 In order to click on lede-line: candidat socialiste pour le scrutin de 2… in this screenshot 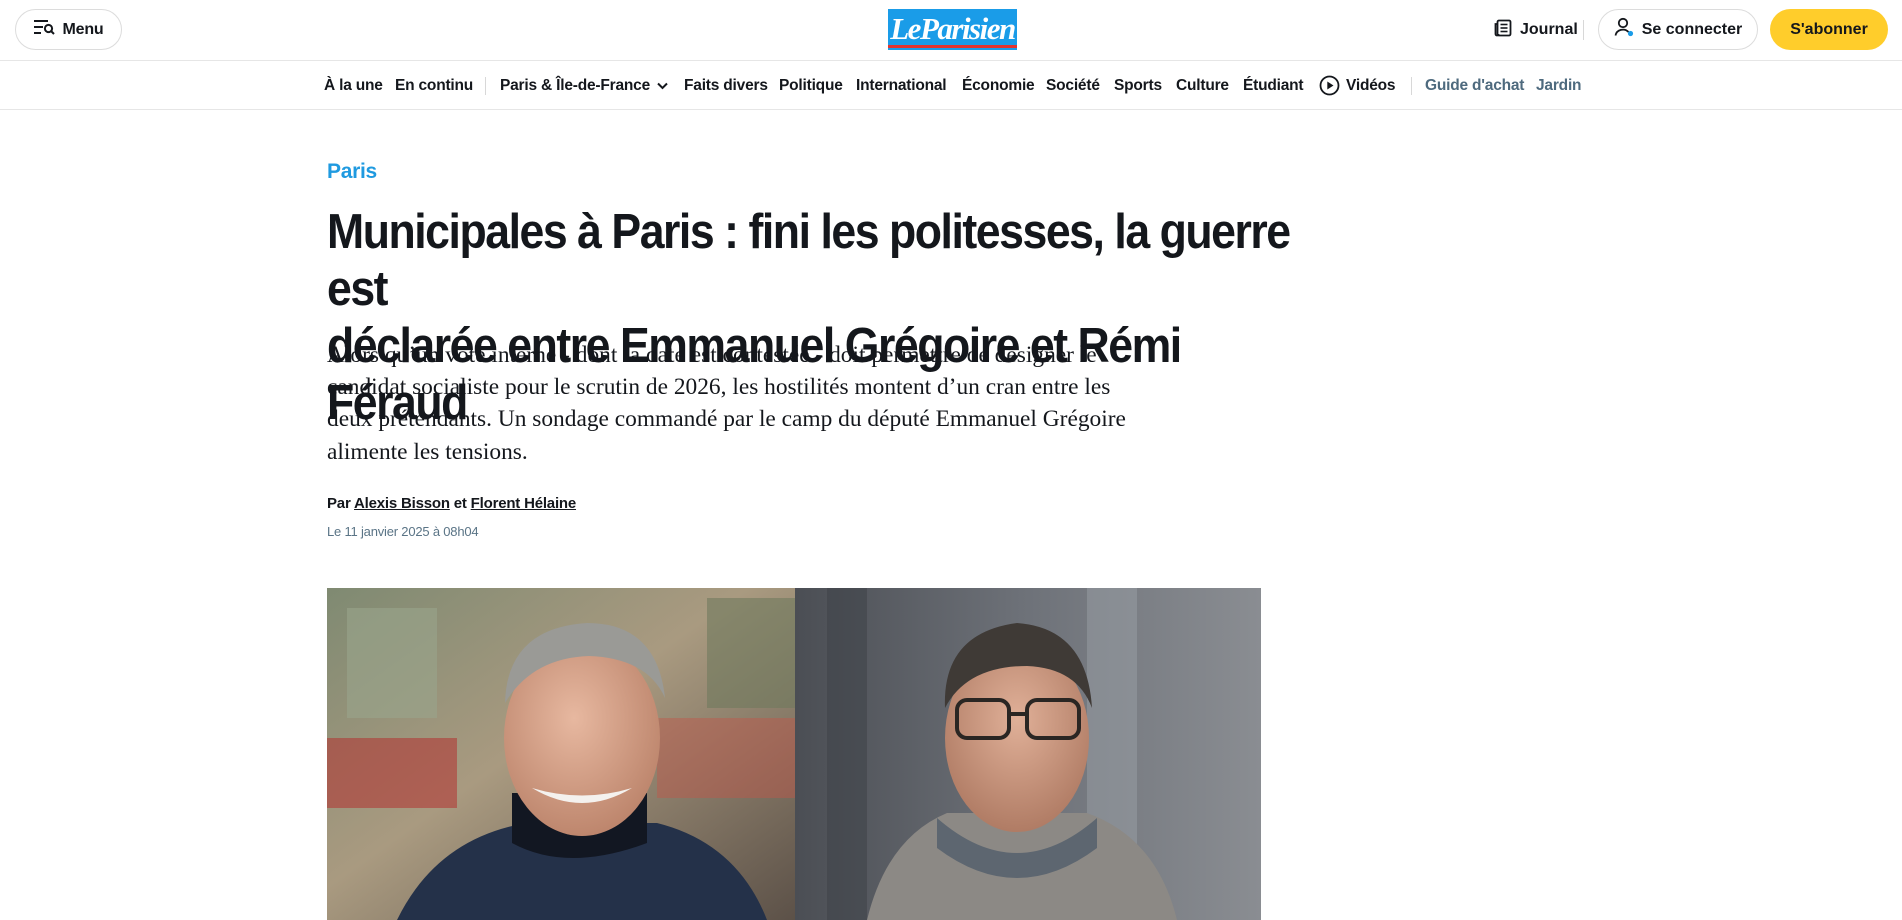, I will do `click(719, 387)`.